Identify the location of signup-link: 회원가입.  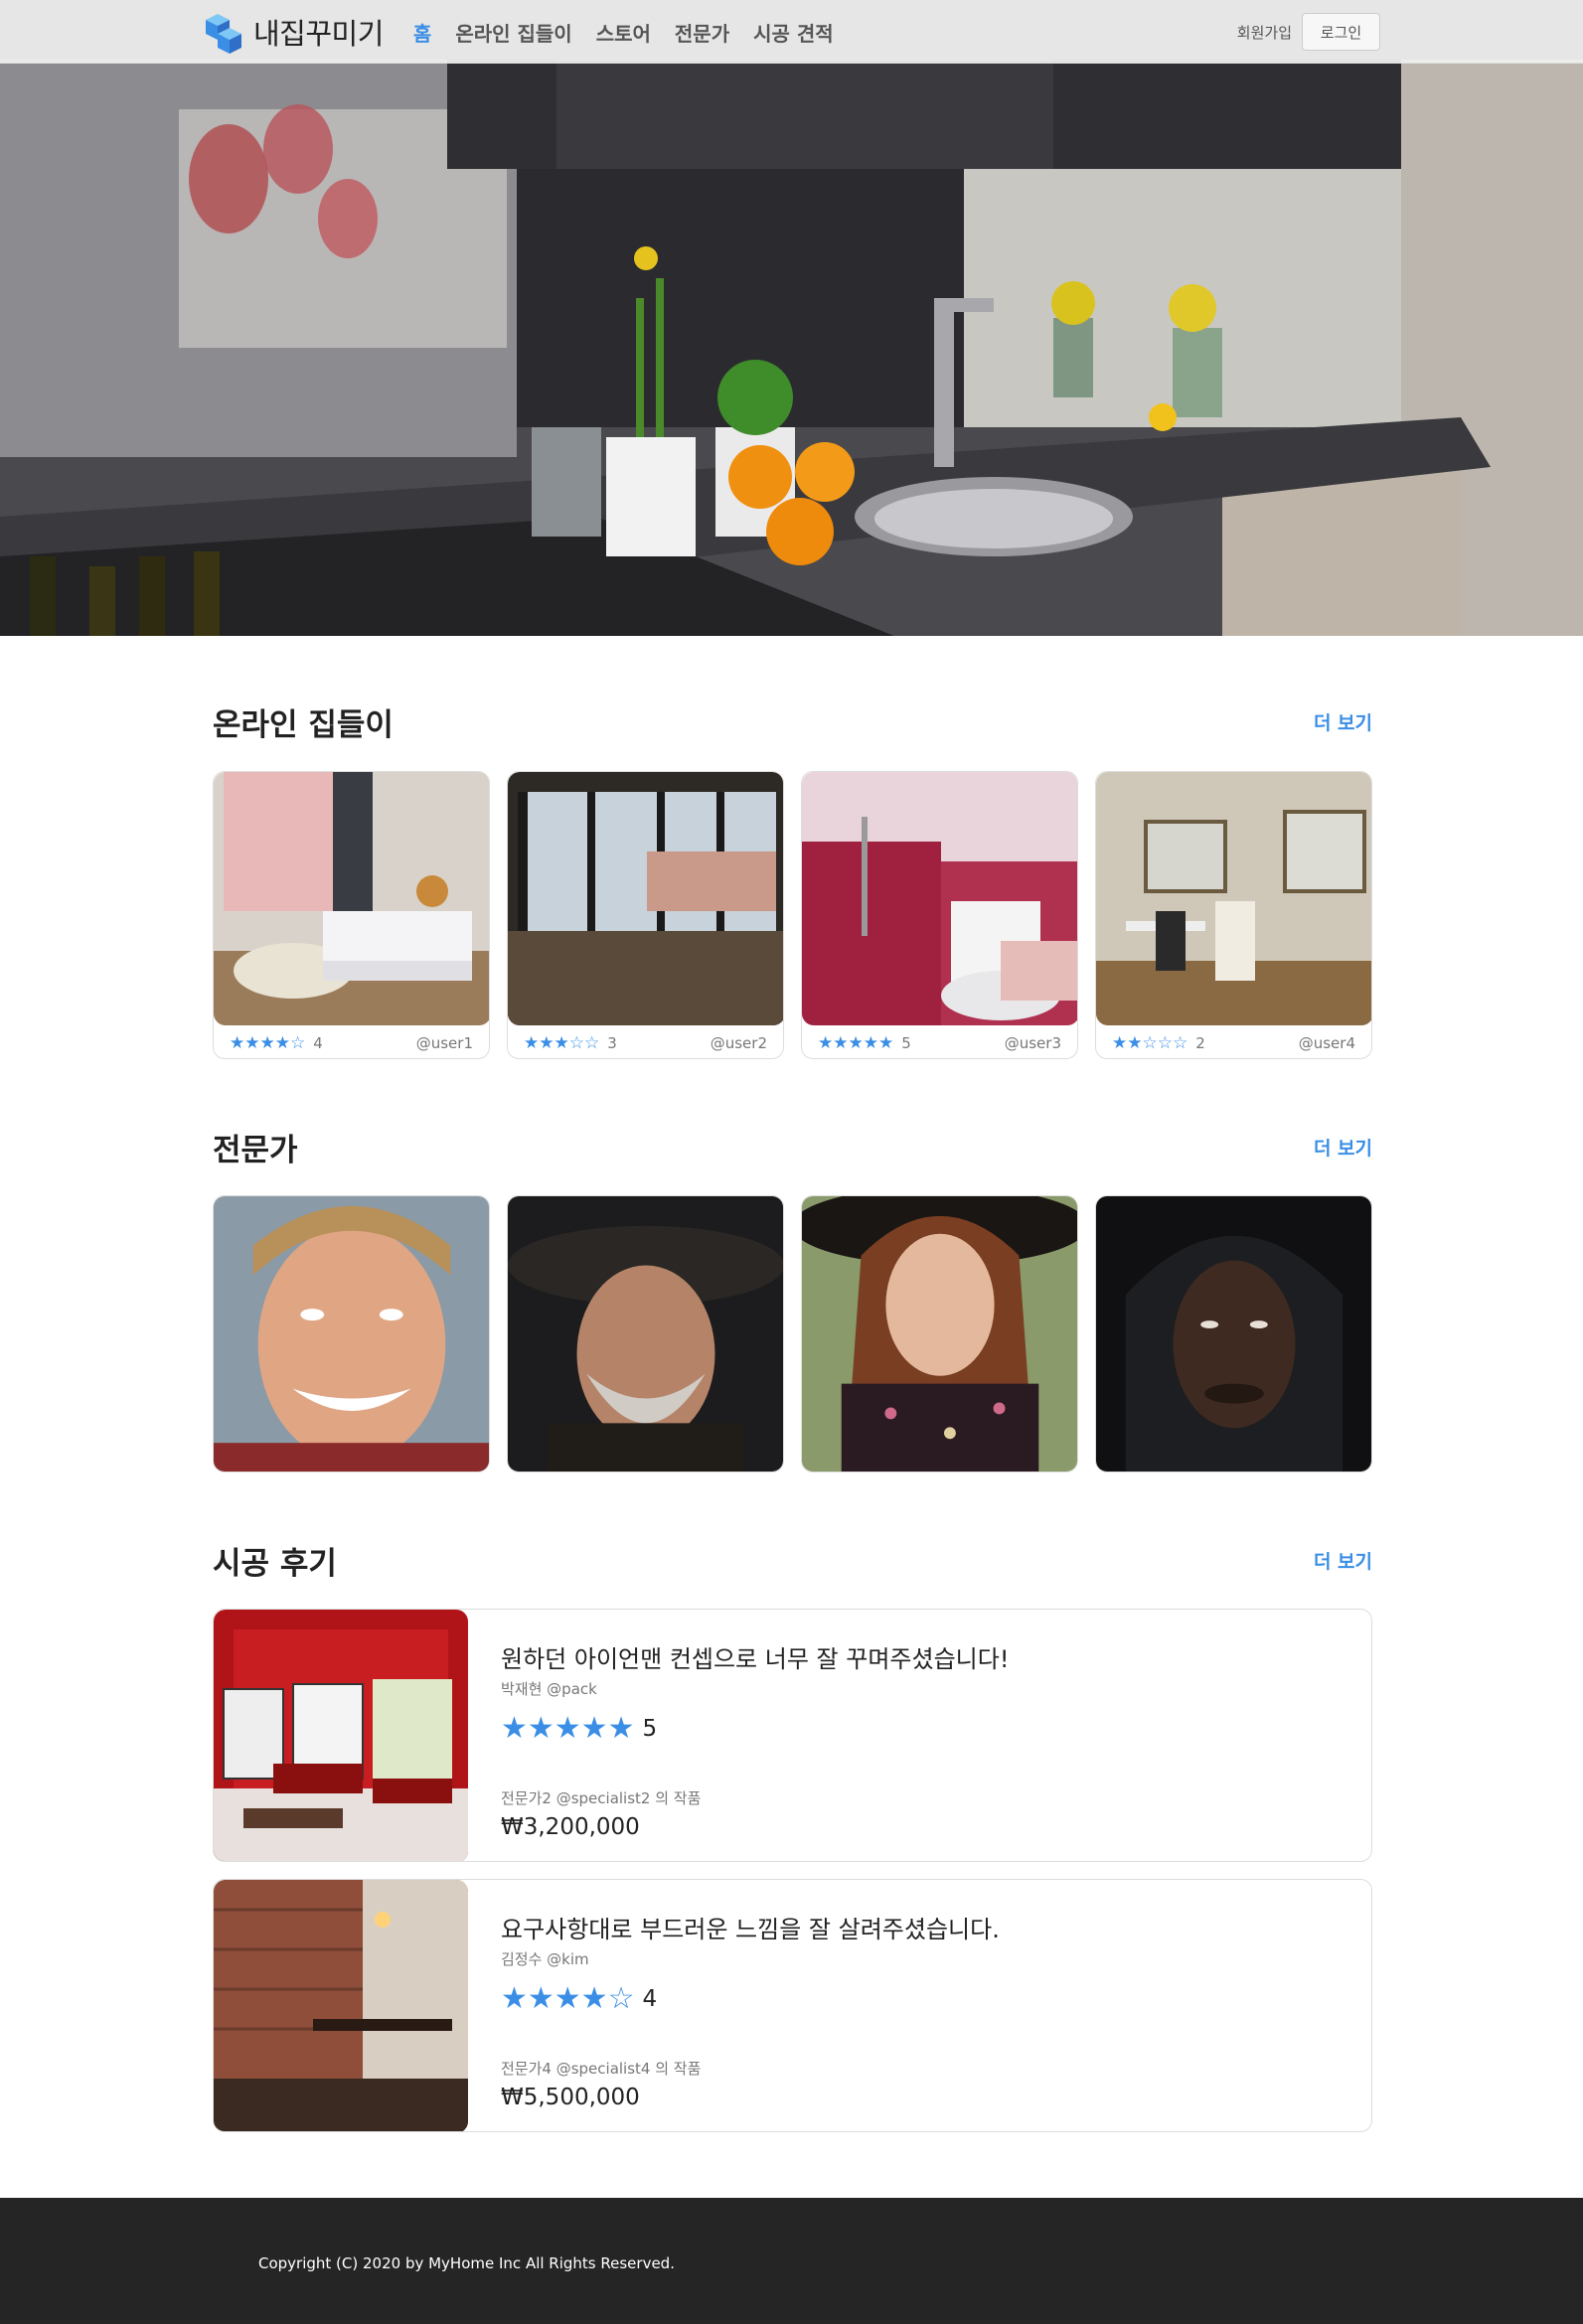
(1264, 32).